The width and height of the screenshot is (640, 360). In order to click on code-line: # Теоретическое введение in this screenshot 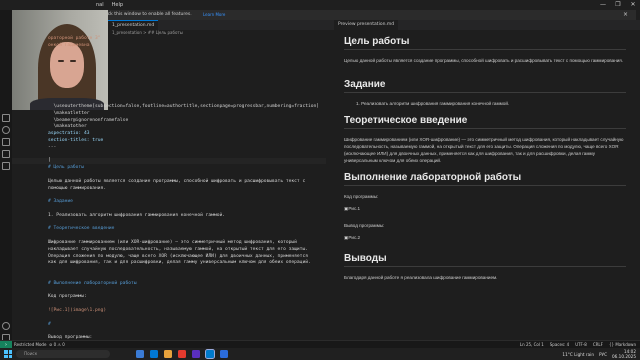, I will do `click(169, 229)`.